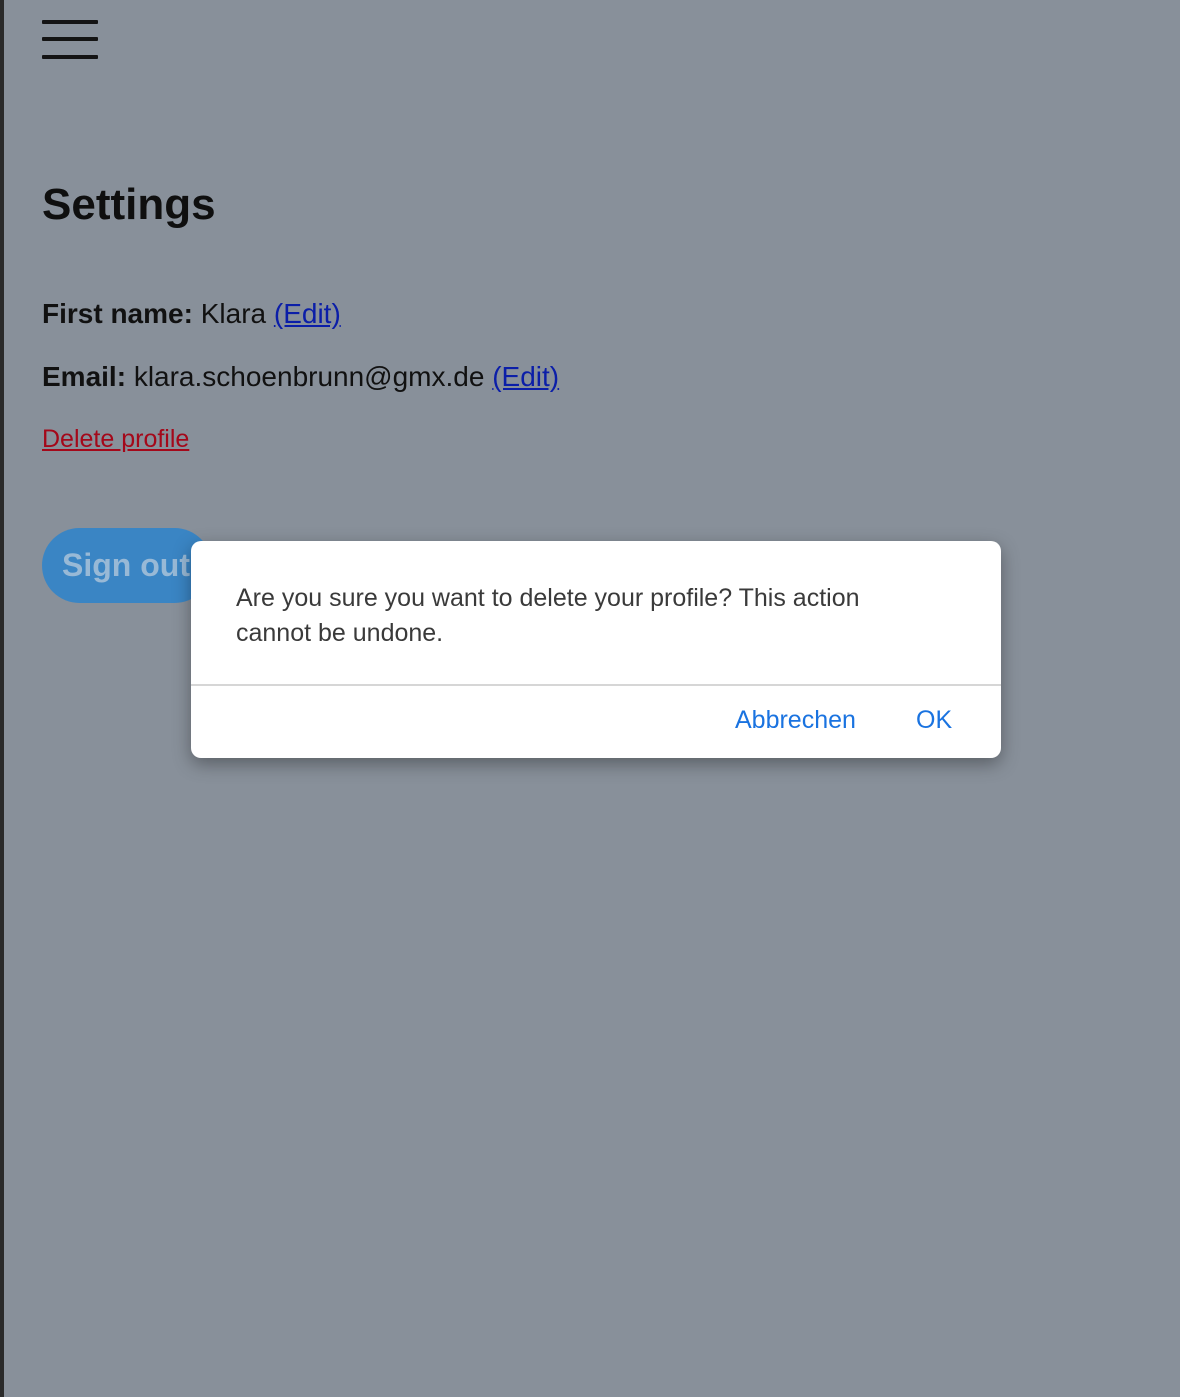  Describe the element at coordinates (309, 376) in the screenshot. I see `email-value: klara.schoenbrunn@gmx.de` at that location.